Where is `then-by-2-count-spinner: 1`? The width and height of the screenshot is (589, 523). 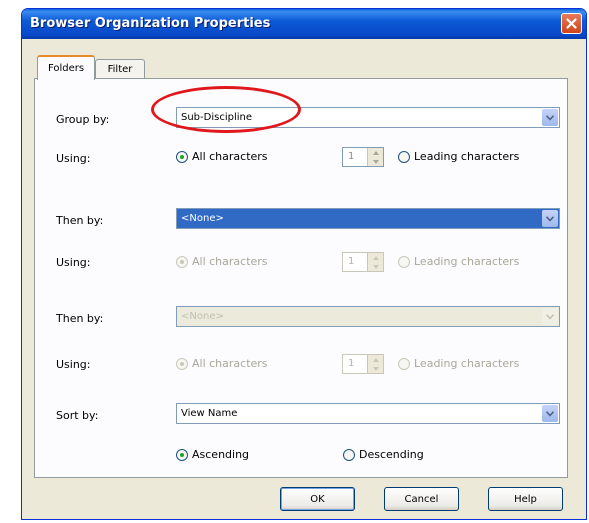
then-by-2-count-spinner: 1 is located at coordinates (363, 364).